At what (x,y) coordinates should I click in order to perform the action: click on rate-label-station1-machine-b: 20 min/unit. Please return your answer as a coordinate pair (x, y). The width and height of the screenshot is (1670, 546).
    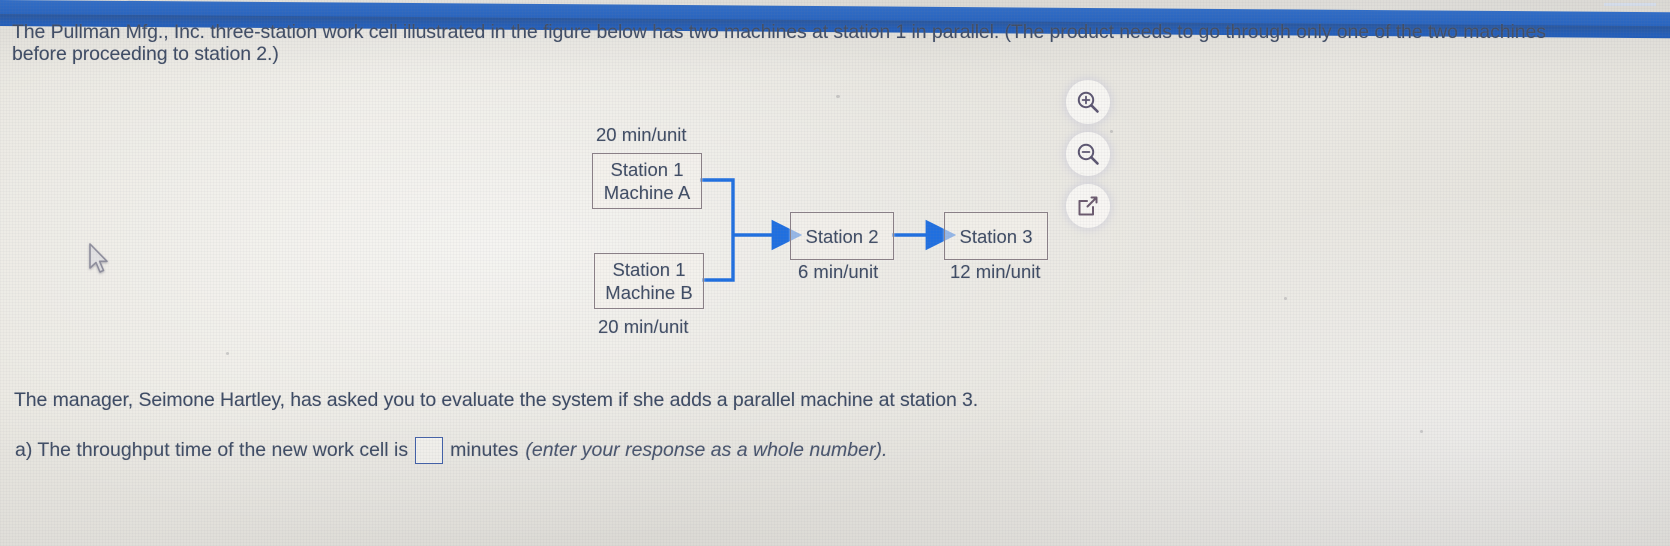
    Looking at the image, I should click on (643, 326).